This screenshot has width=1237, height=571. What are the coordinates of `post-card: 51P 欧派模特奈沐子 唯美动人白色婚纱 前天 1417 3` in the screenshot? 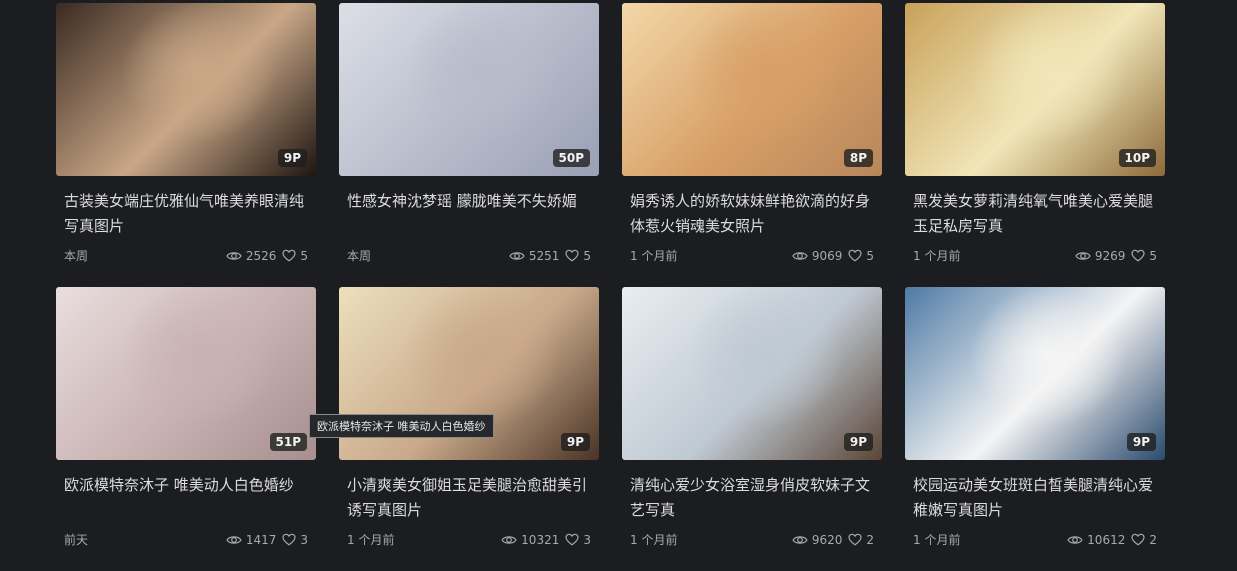 It's located at (186, 429).